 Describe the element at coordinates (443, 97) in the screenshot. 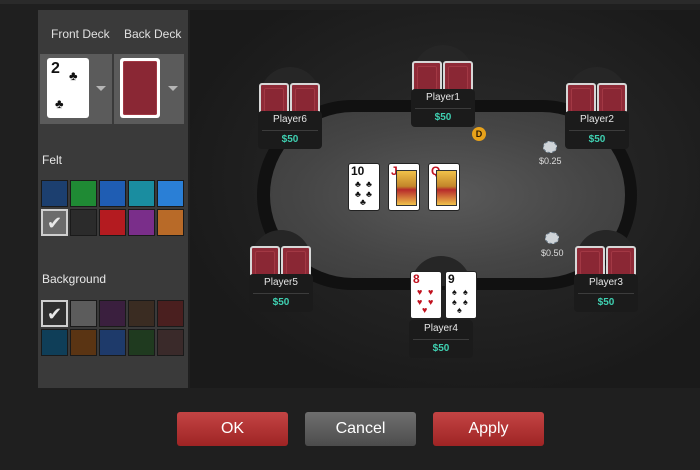

I see `player-name: Player1` at that location.